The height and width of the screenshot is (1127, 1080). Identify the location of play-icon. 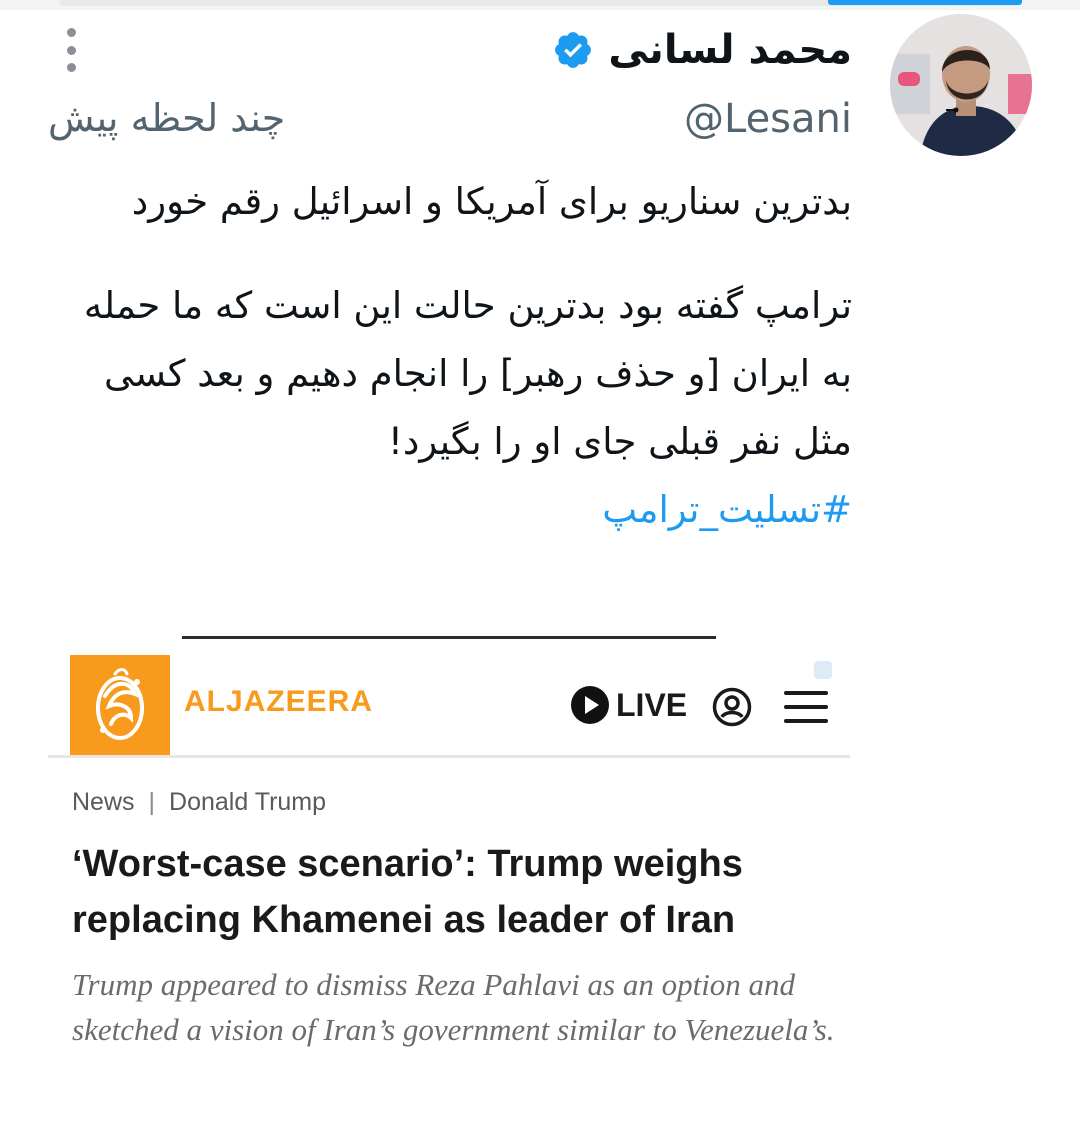
(590, 705).